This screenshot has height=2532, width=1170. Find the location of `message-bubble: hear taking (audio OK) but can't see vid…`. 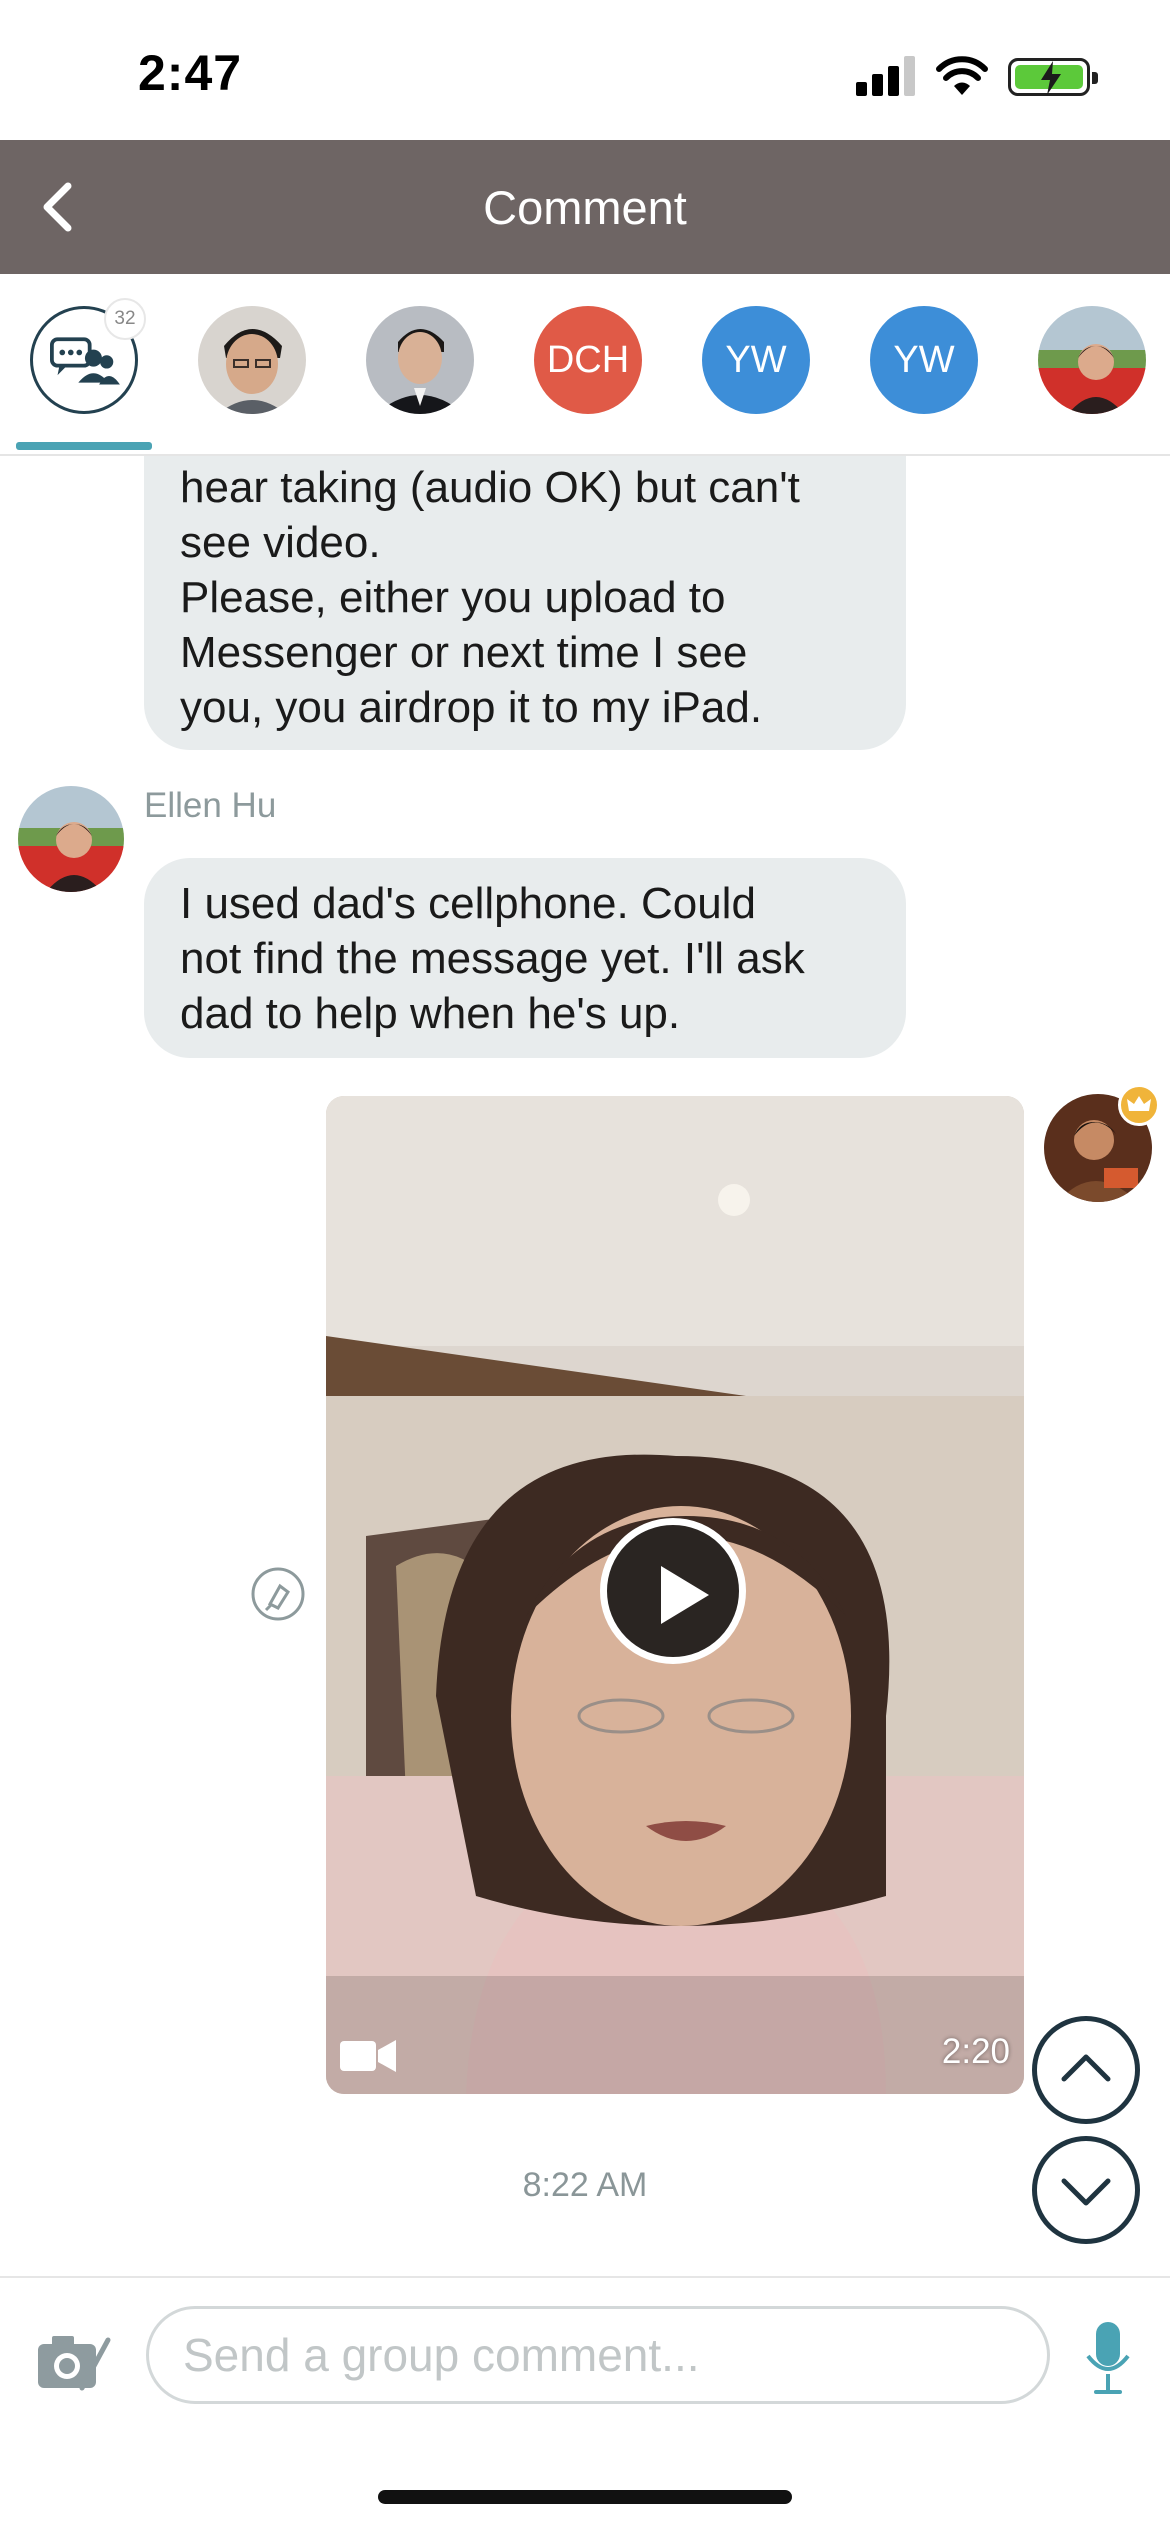

message-bubble: hear taking (audio OK) but can't see vid… is located at coordinates (525, 603).